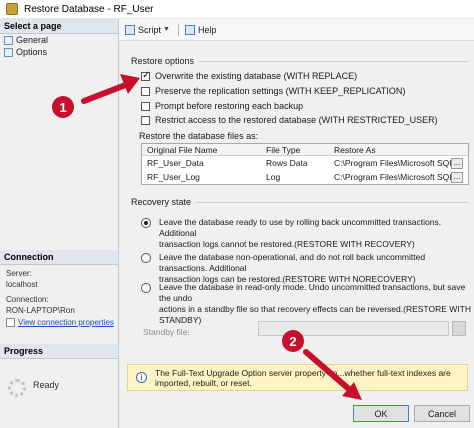  What do you see at coordinates (22, 284) in the screenshot?
I see `server-value: localhost` at bounding box center [22, 284].